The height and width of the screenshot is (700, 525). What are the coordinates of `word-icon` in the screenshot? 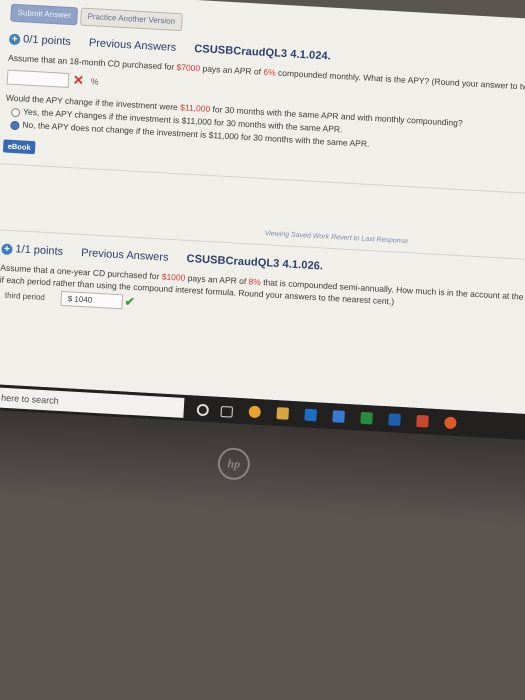 It's located at (394, 420).